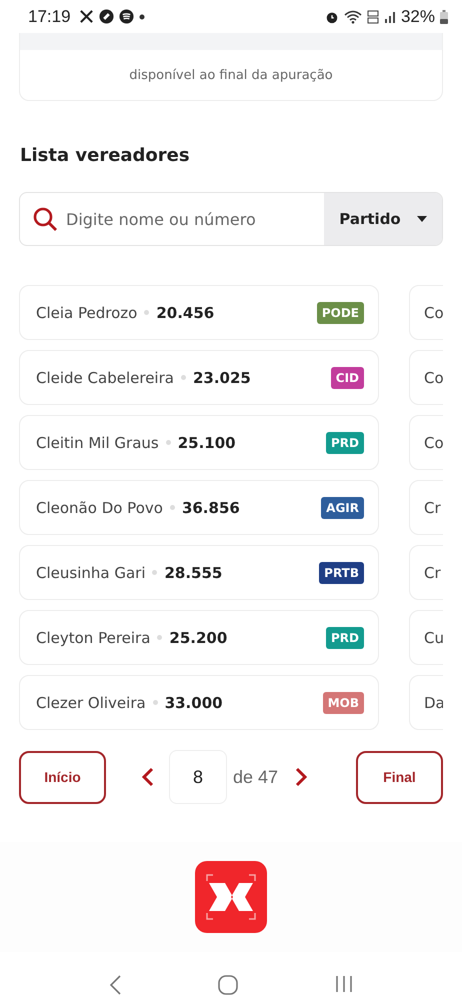 This screenshot has width=462, height=1000. I want to click on caret-icon, so click(421, 219).